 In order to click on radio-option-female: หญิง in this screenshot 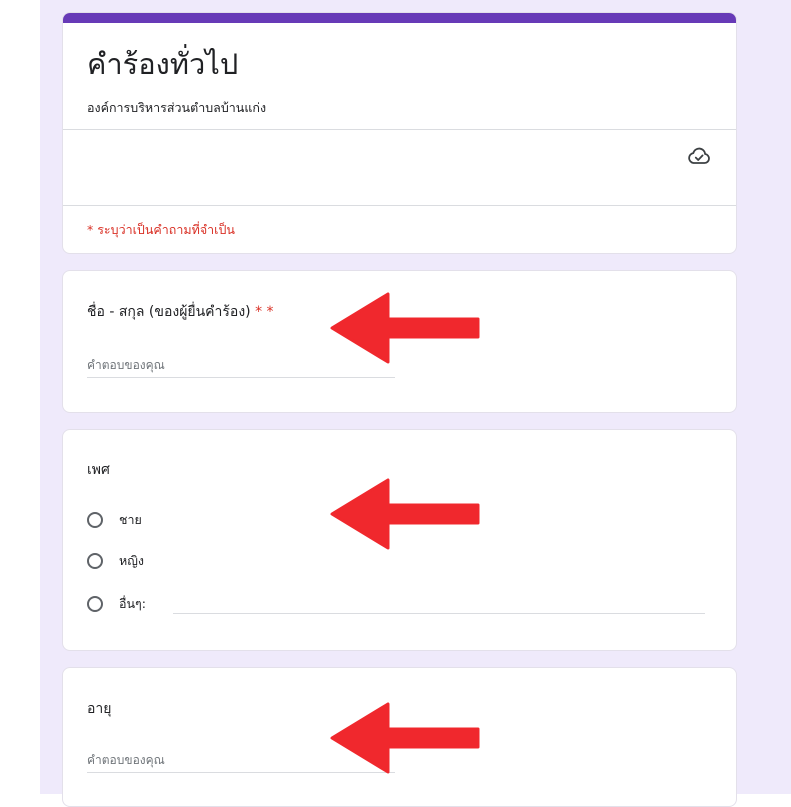, I will do `click(115, 561)`.